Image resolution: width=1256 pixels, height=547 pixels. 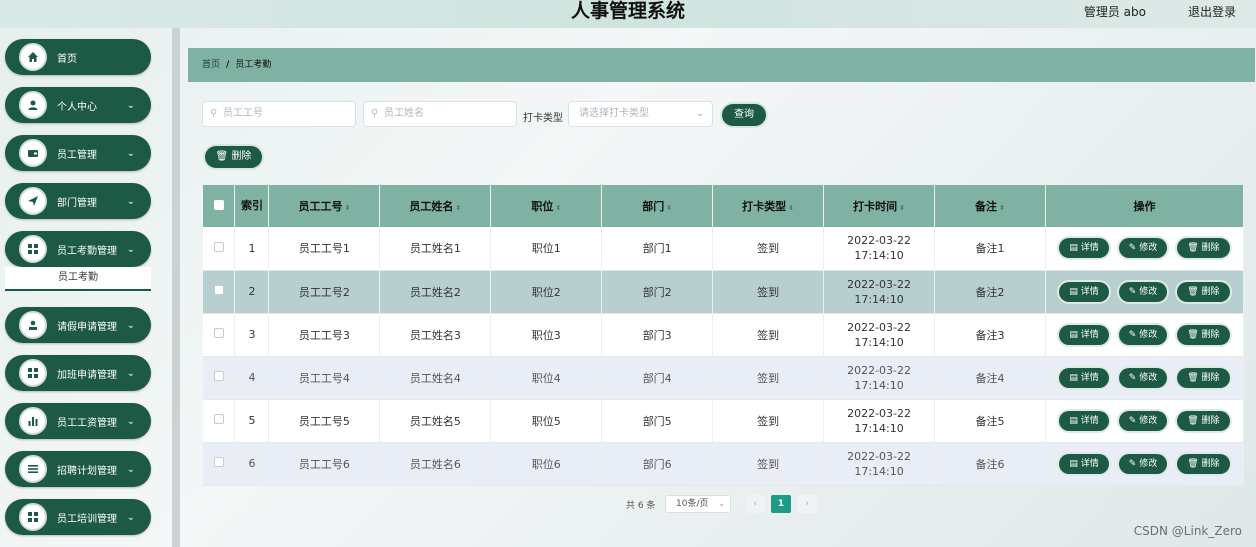 I want to click on cell-position: 职位4, so click(x=546, y=378).